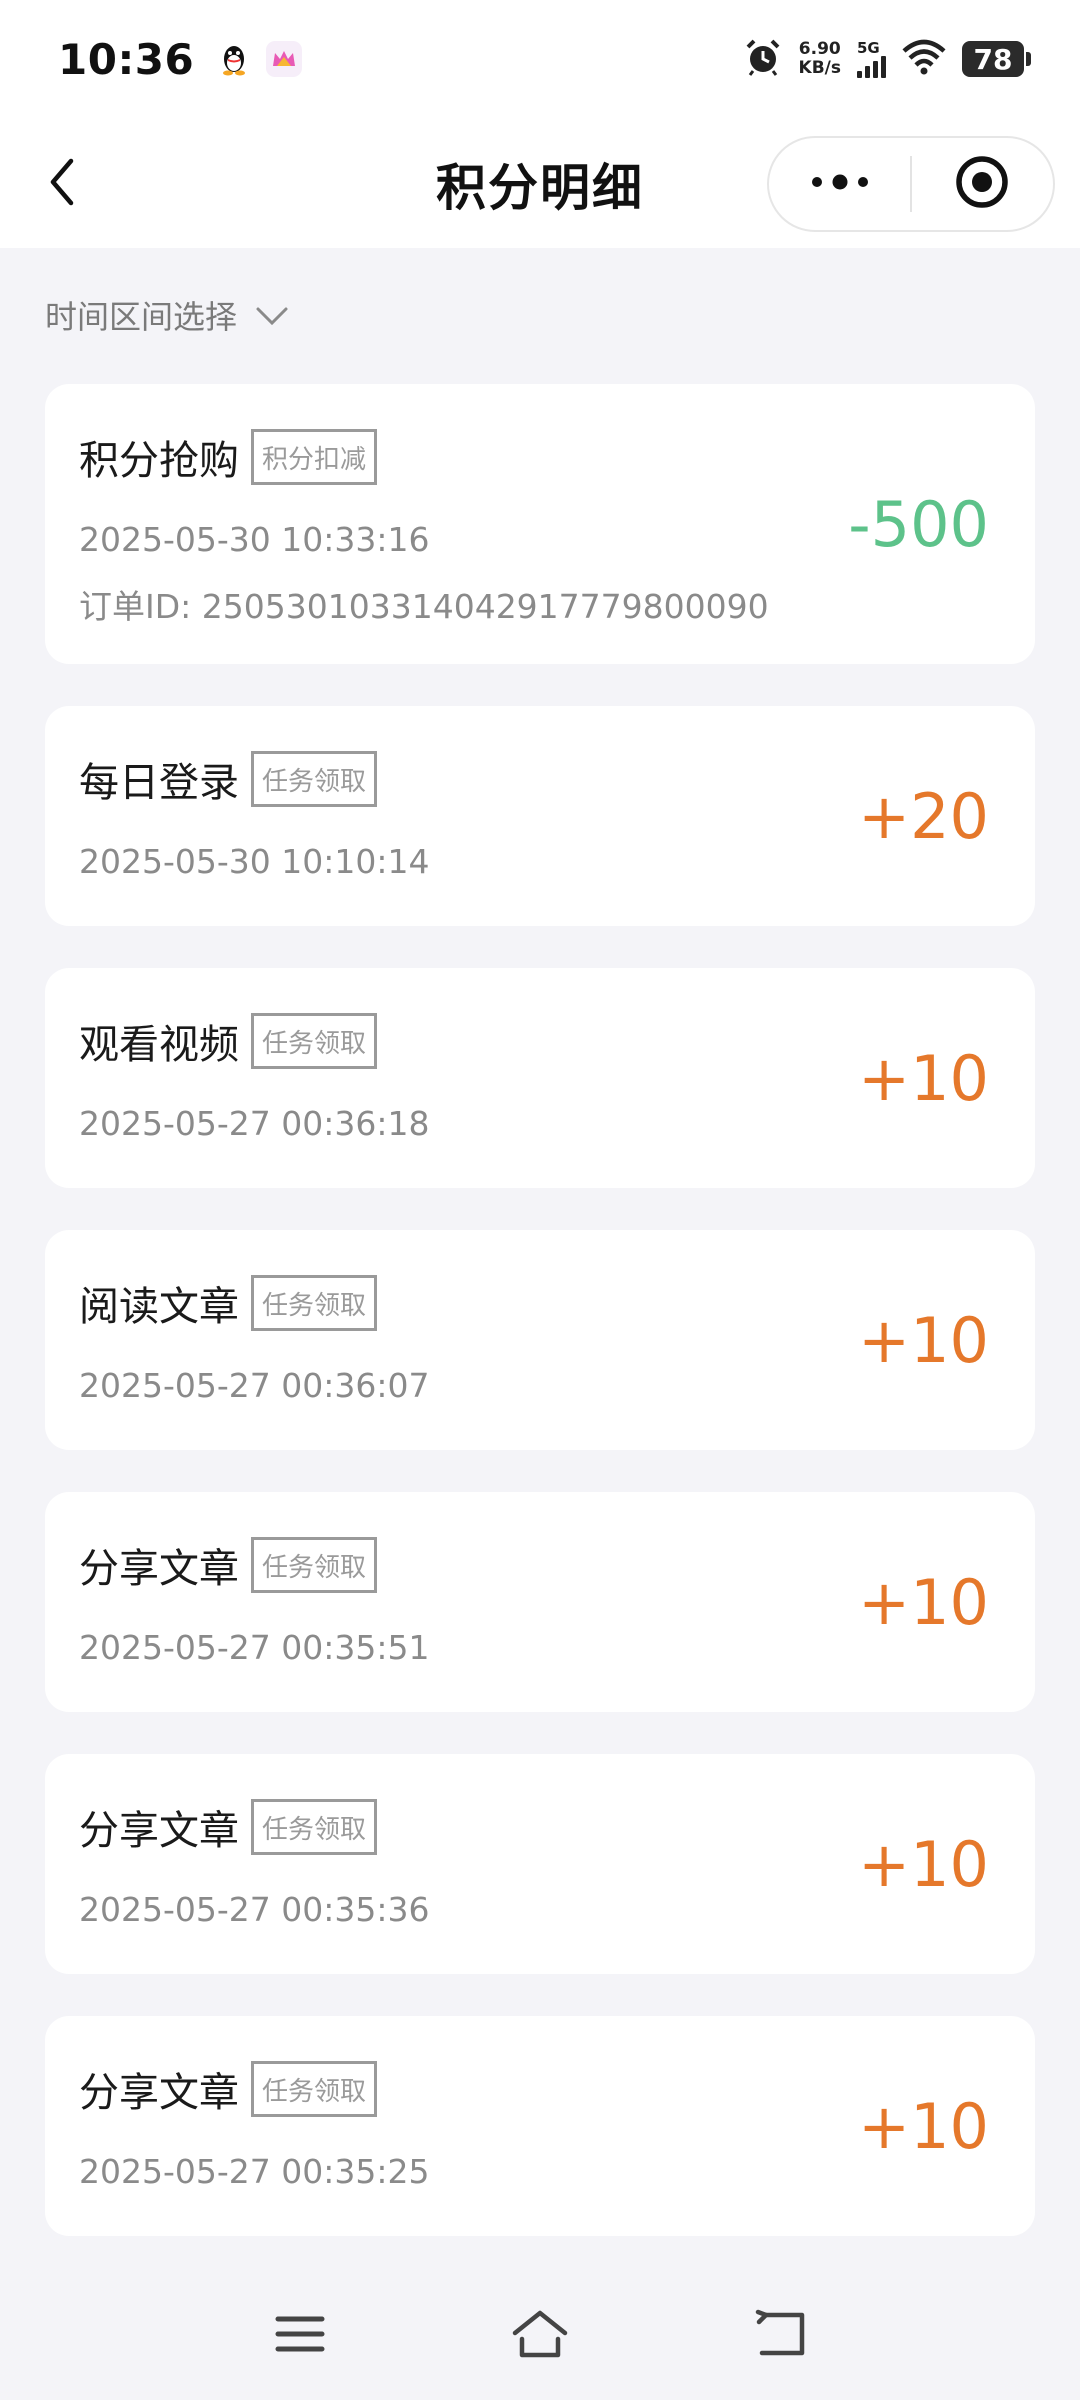 This screenshot has width=1080, height=2400. Describe the element at coordinates (254, 861) in the screenshot. I see `record-time: 2025-05-30 10:10:14` at that location.